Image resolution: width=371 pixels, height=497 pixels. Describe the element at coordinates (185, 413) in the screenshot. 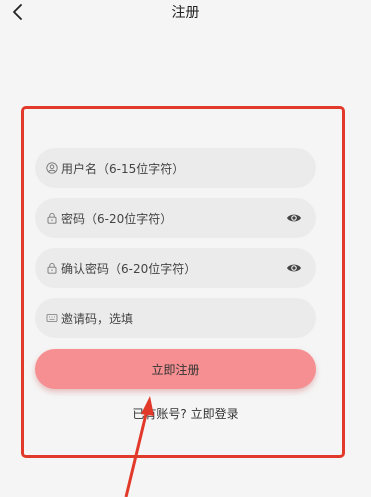

I see `login-link: 已有账号? 立即登录` at that location.